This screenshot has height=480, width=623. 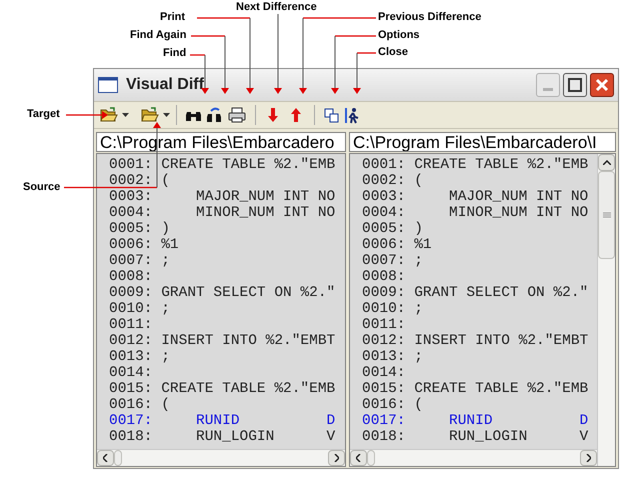 What do you see at coordinates (296, 115) in the screenshot?
I see `up-arrow-icon` at bounding box center [296, 115].